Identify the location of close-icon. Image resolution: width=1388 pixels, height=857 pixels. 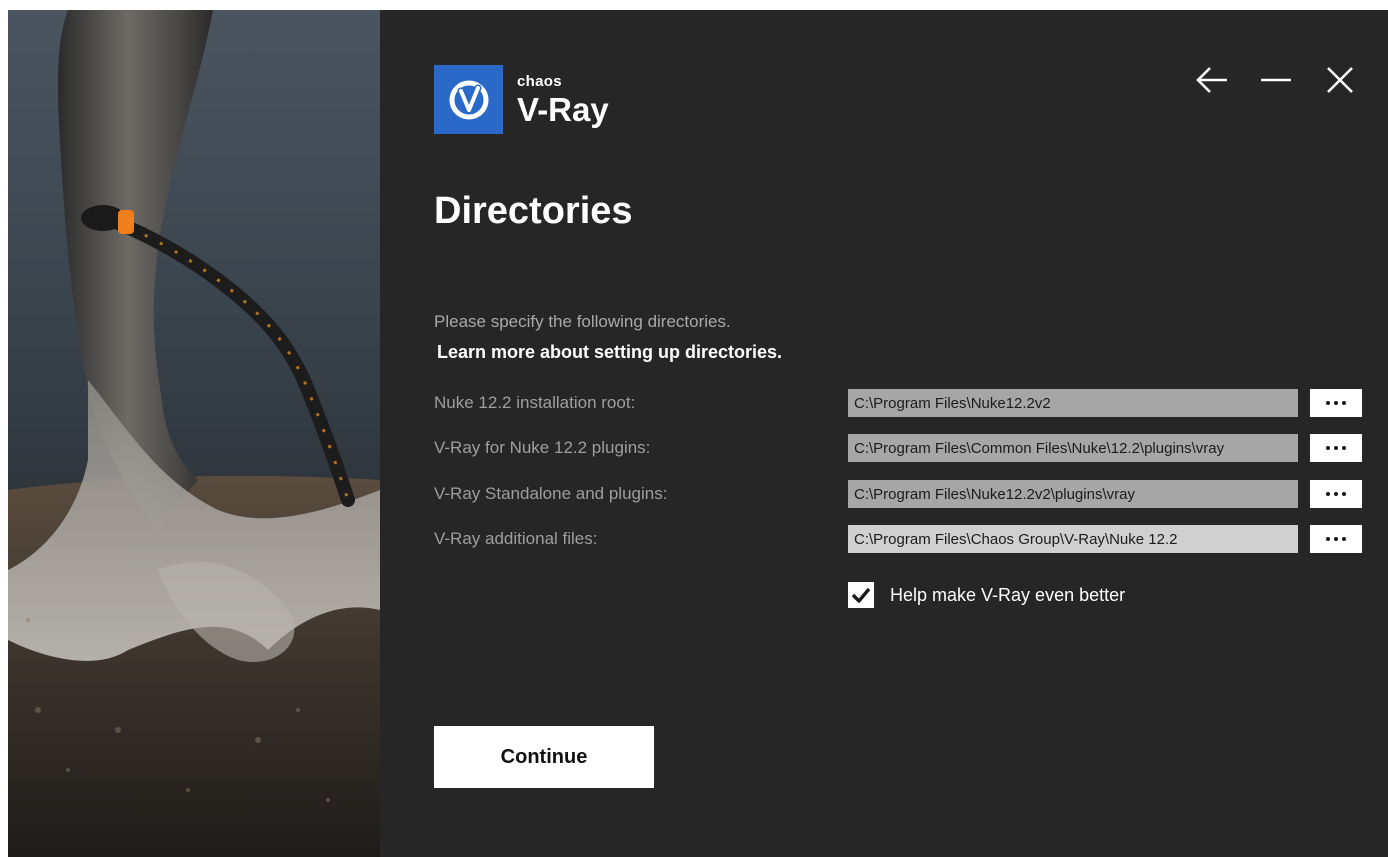
(1340, 80).